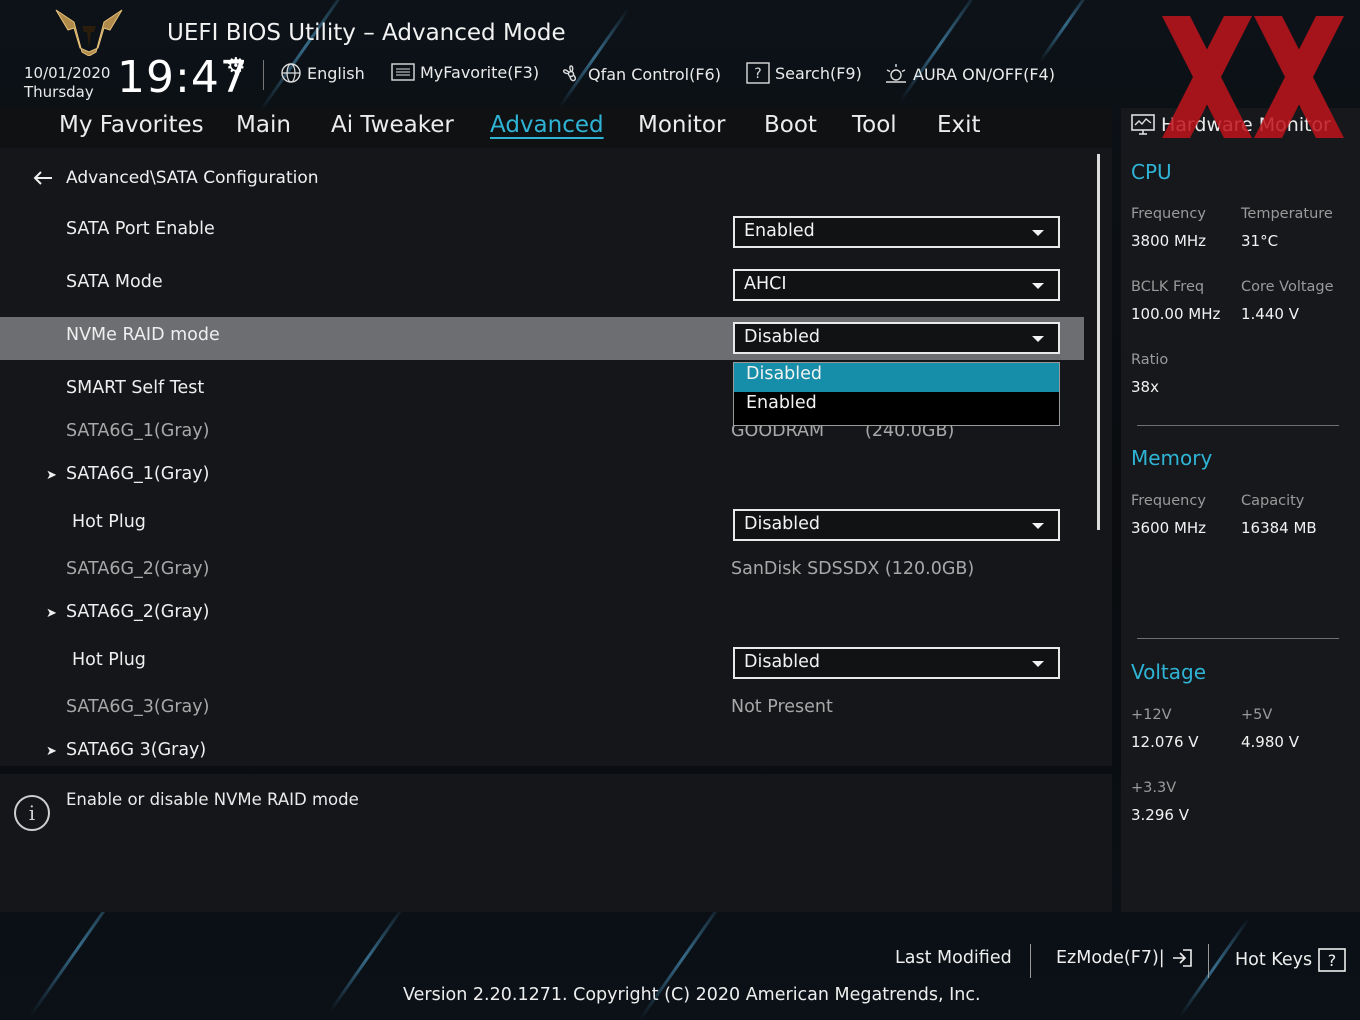 This screenshot has height=1020, width=1360. What do you see at coordinates (1143, 124) in the screenshot?
I see `monitor-icon` at bounding box center [1143, 124].